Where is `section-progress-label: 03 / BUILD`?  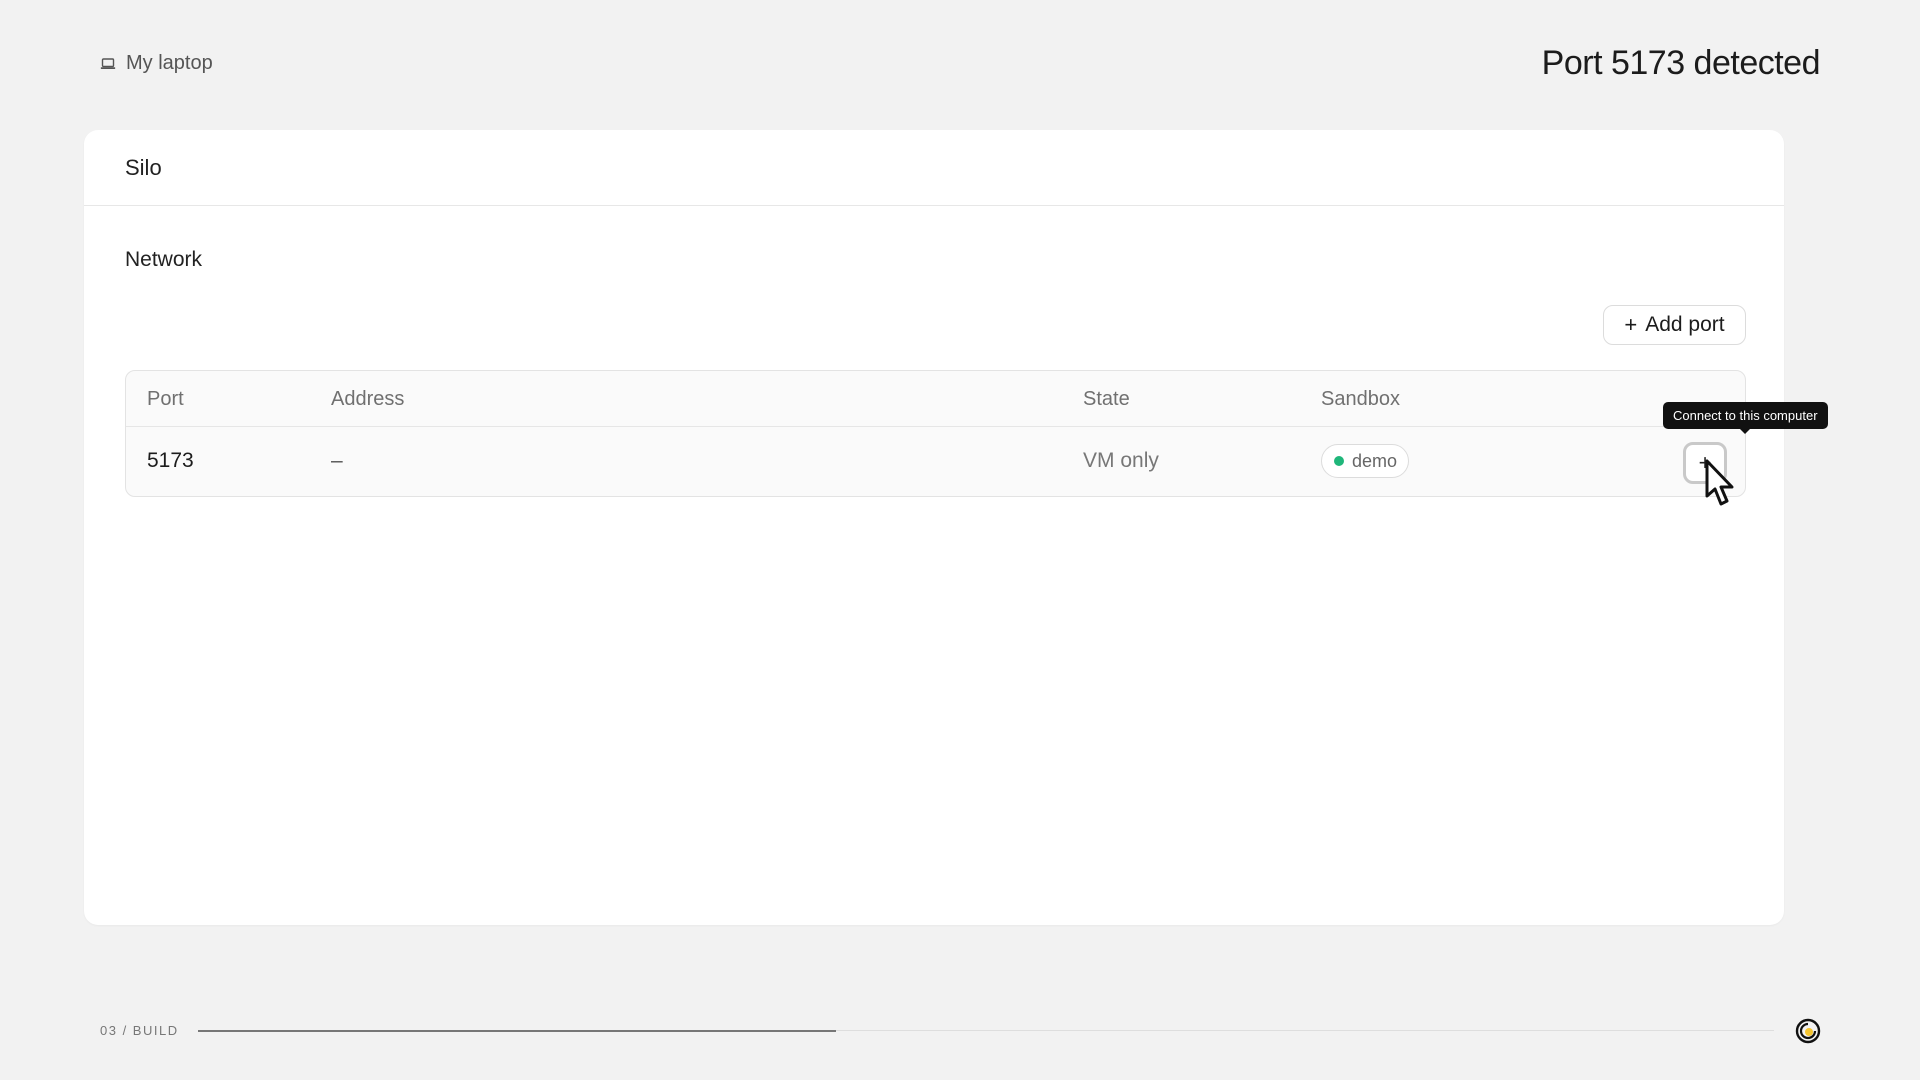
section-progress-label: 03 / BUILD is located at coordinates (139, 1030).